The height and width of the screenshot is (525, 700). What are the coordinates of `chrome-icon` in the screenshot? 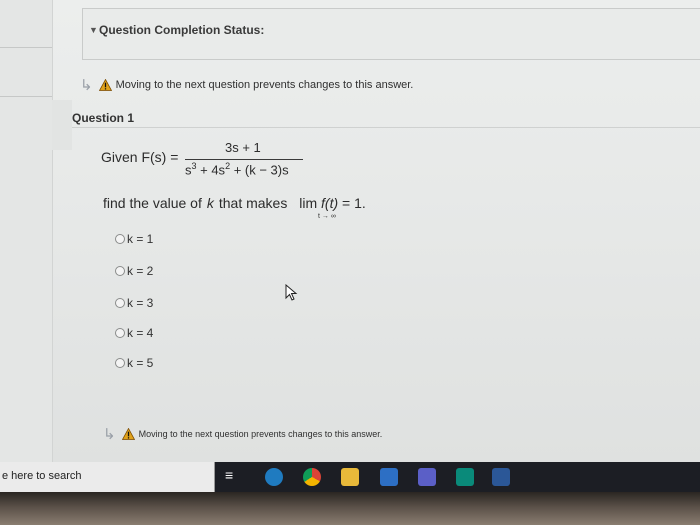 It's located at (312, 477).